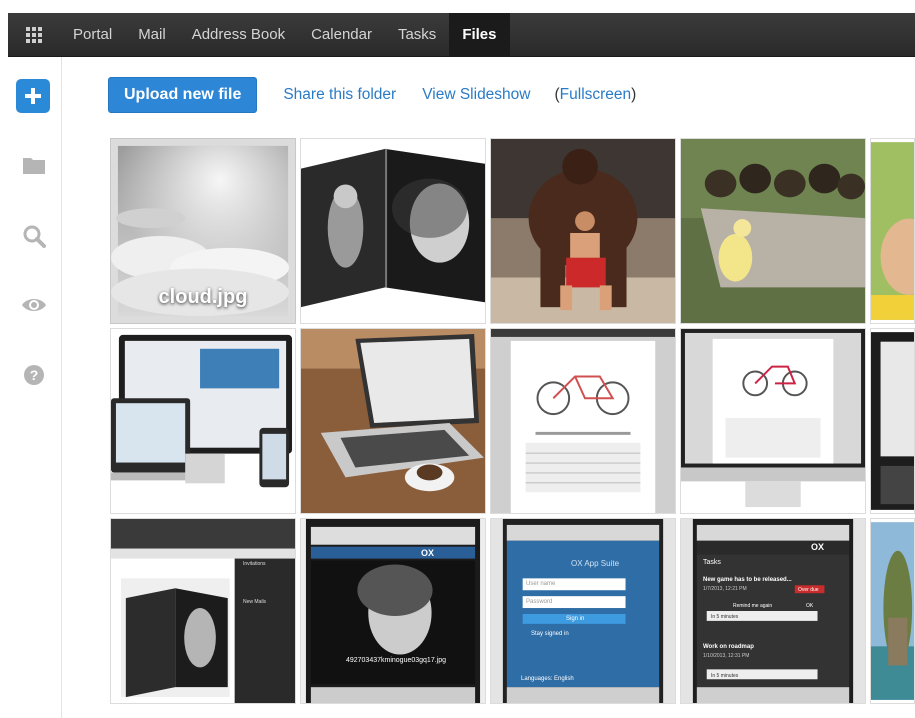 This screenshot has height=718, width=915. I want to click on file-tile-monitor, so click(773, 421).